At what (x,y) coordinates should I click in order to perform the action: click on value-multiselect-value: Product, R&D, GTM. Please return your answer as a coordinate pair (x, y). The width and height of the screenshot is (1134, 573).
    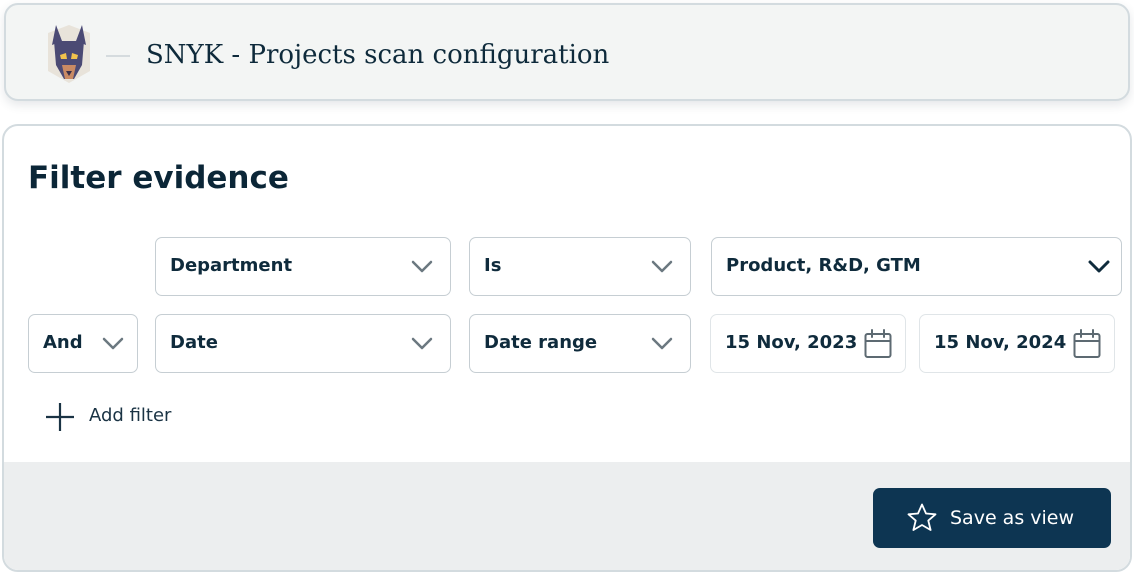
    Looking at the image, I should click on (823, 265).